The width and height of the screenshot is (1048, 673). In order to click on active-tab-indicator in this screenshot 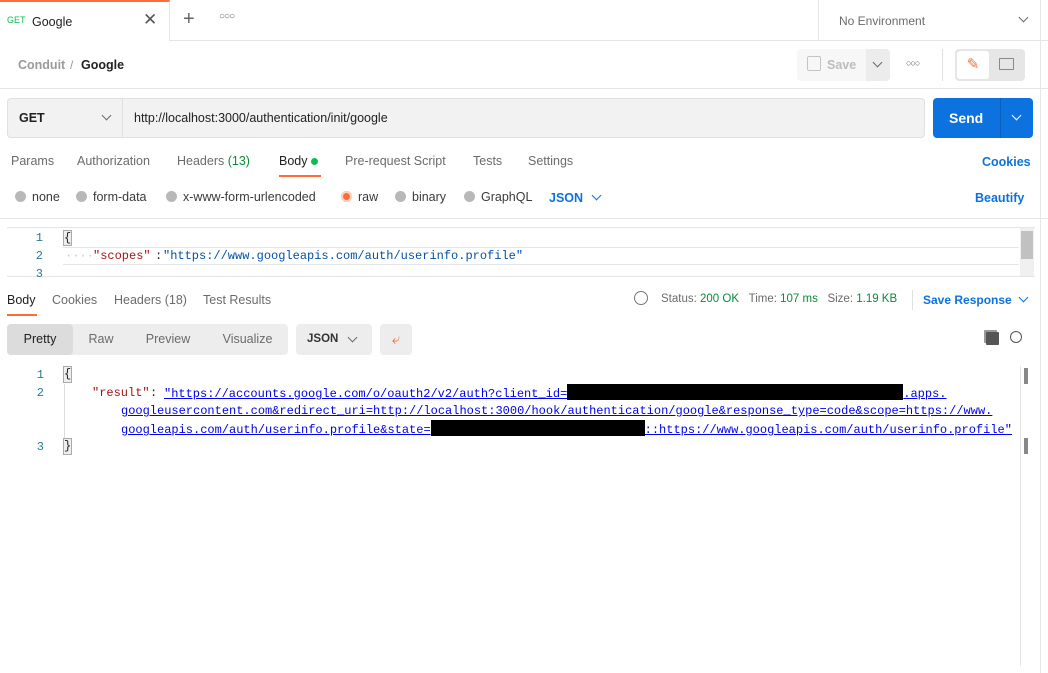, I will do `click(300, 176)`.